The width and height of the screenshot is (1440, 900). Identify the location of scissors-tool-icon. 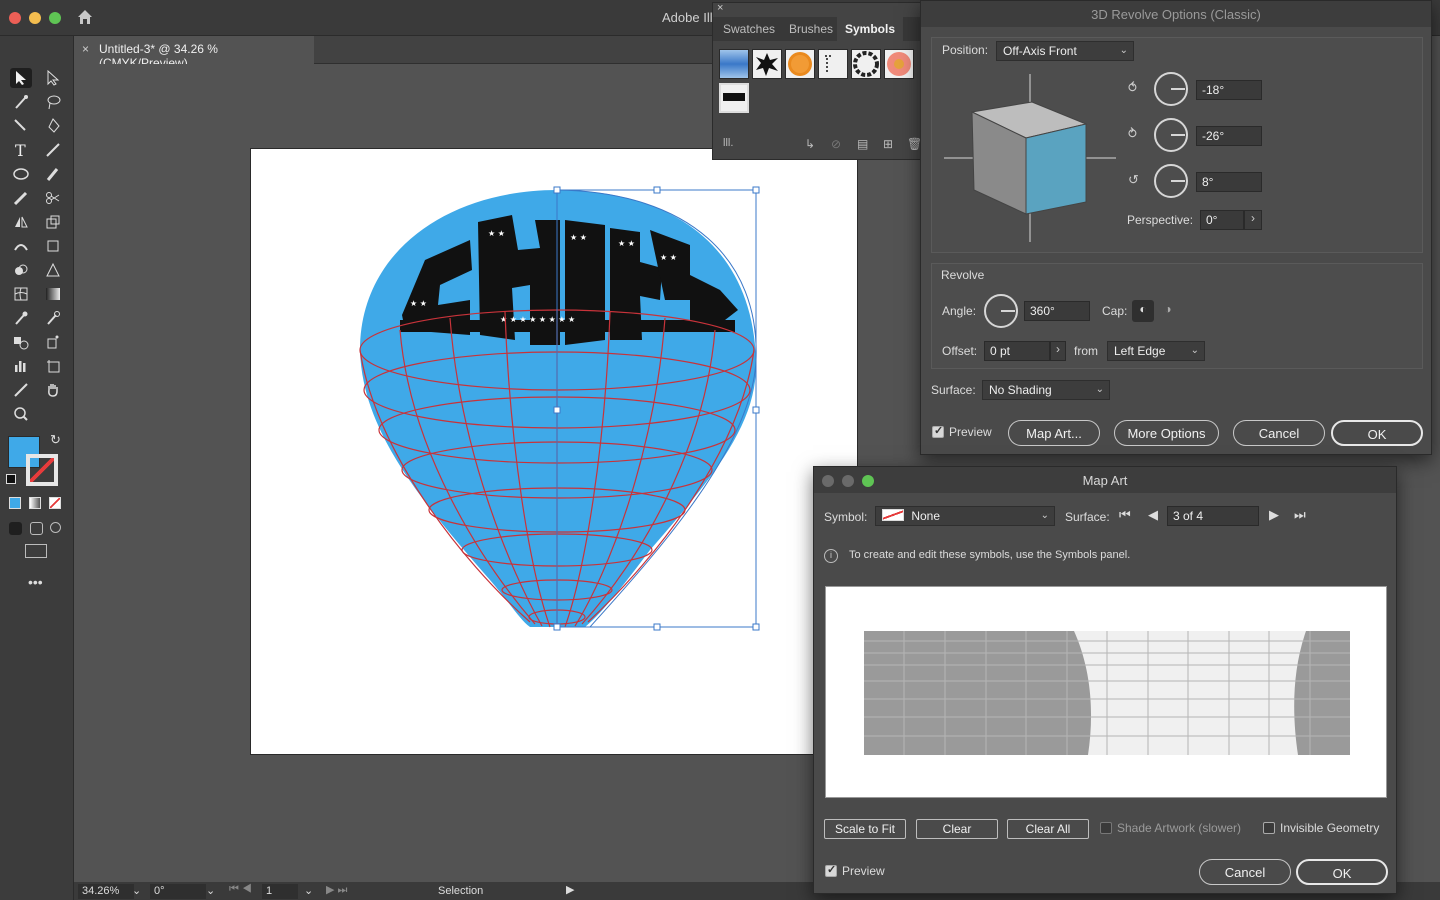
(53, 198).